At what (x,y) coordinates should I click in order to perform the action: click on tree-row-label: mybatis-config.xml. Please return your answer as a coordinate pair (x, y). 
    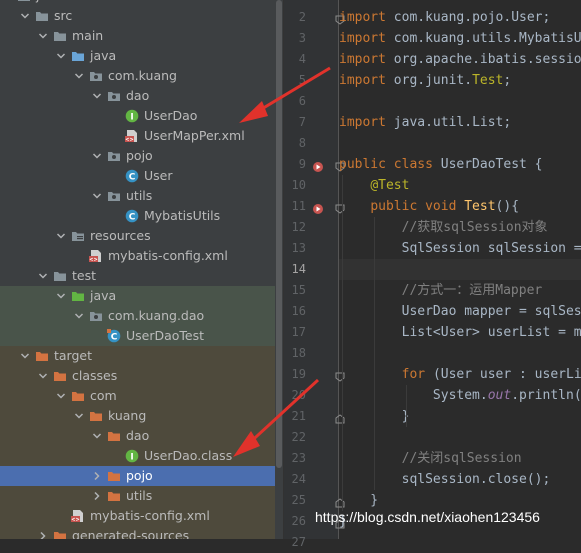
    Looking at the image, I should click on (150, 515).